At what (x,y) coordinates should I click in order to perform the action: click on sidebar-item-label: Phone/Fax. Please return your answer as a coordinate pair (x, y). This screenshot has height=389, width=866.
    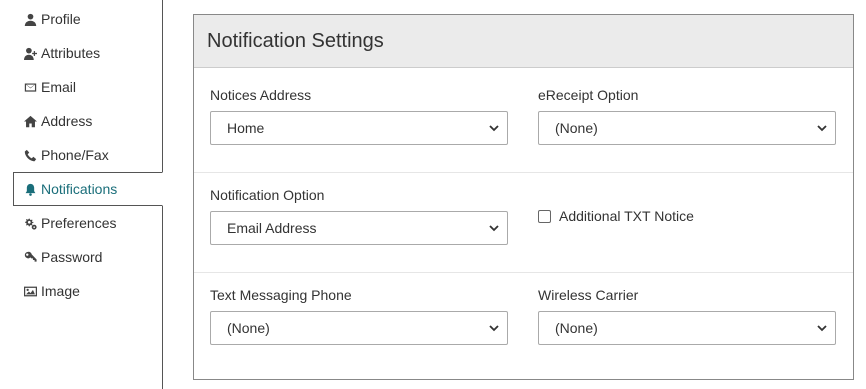
    Looking at the image, I should click on (75, 155).